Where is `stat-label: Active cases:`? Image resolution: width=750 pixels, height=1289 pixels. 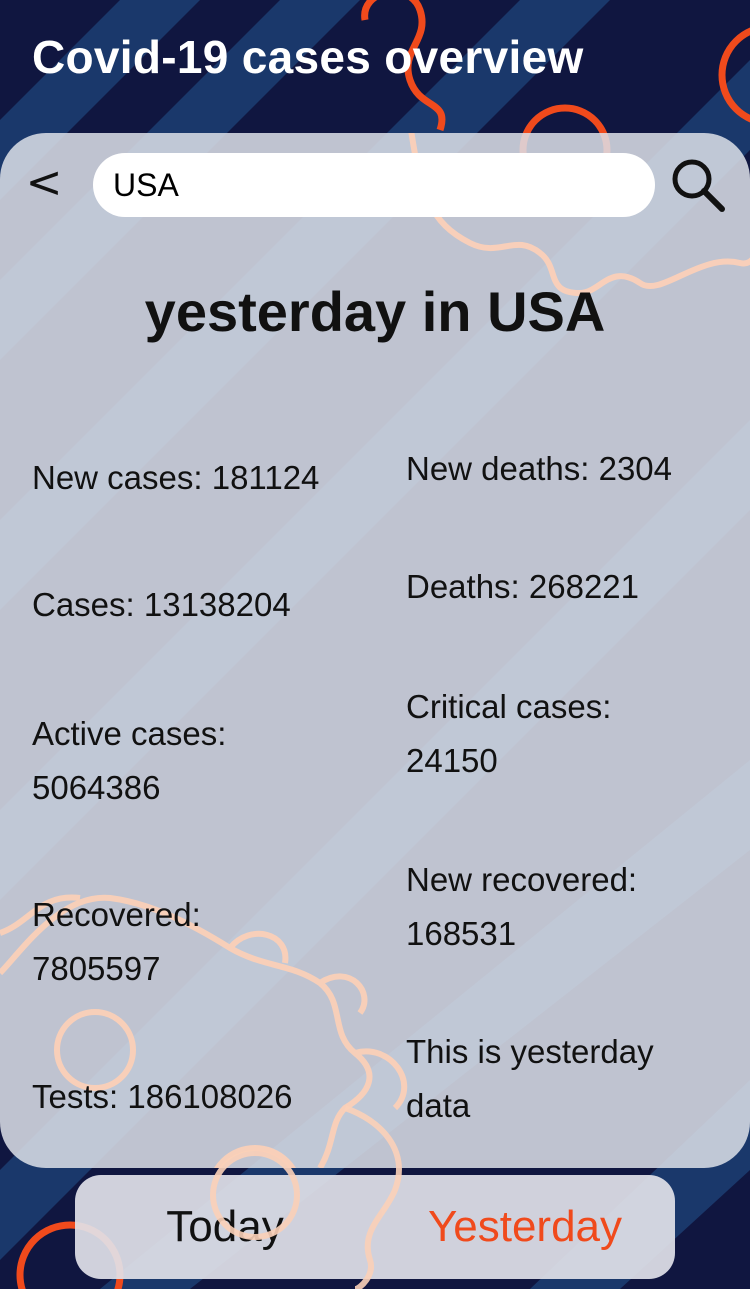 stat-label: Active cases: is located at coordinates (129, 733).